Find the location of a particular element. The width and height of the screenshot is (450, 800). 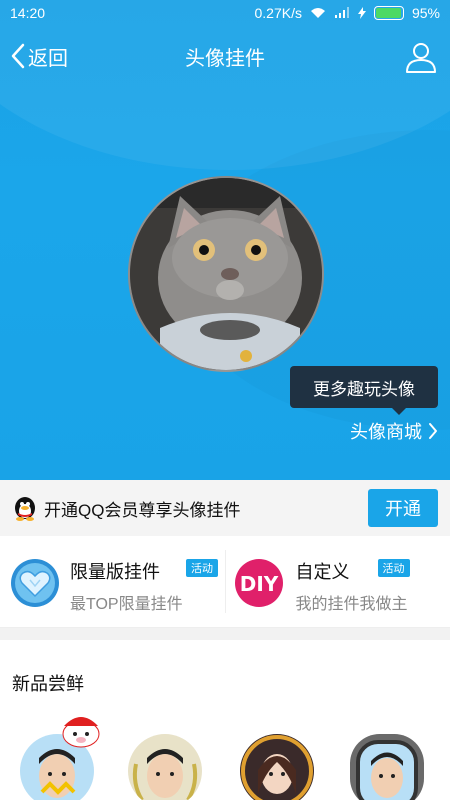

custom-diy-card: DIY 自定义 活动 我的挂件我做主 is located at coordinates (338, 582).